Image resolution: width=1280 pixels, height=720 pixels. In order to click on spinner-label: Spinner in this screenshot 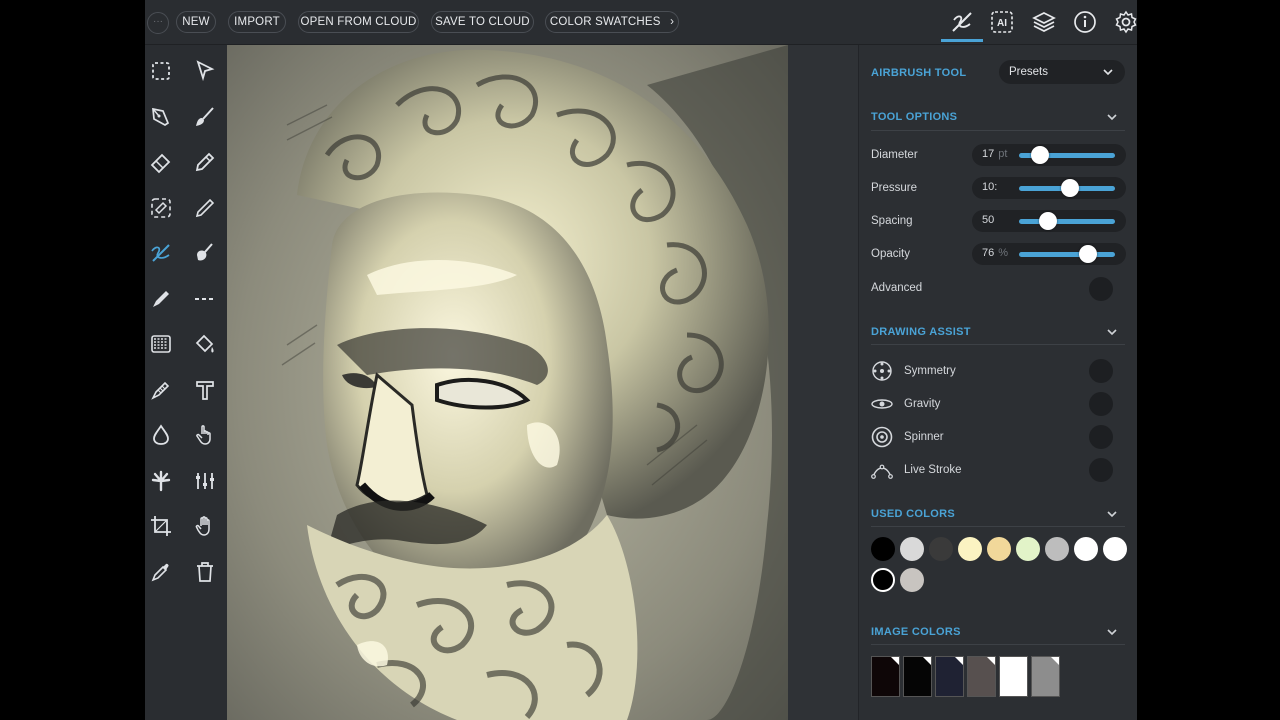, I will do `click(924, 437)`.